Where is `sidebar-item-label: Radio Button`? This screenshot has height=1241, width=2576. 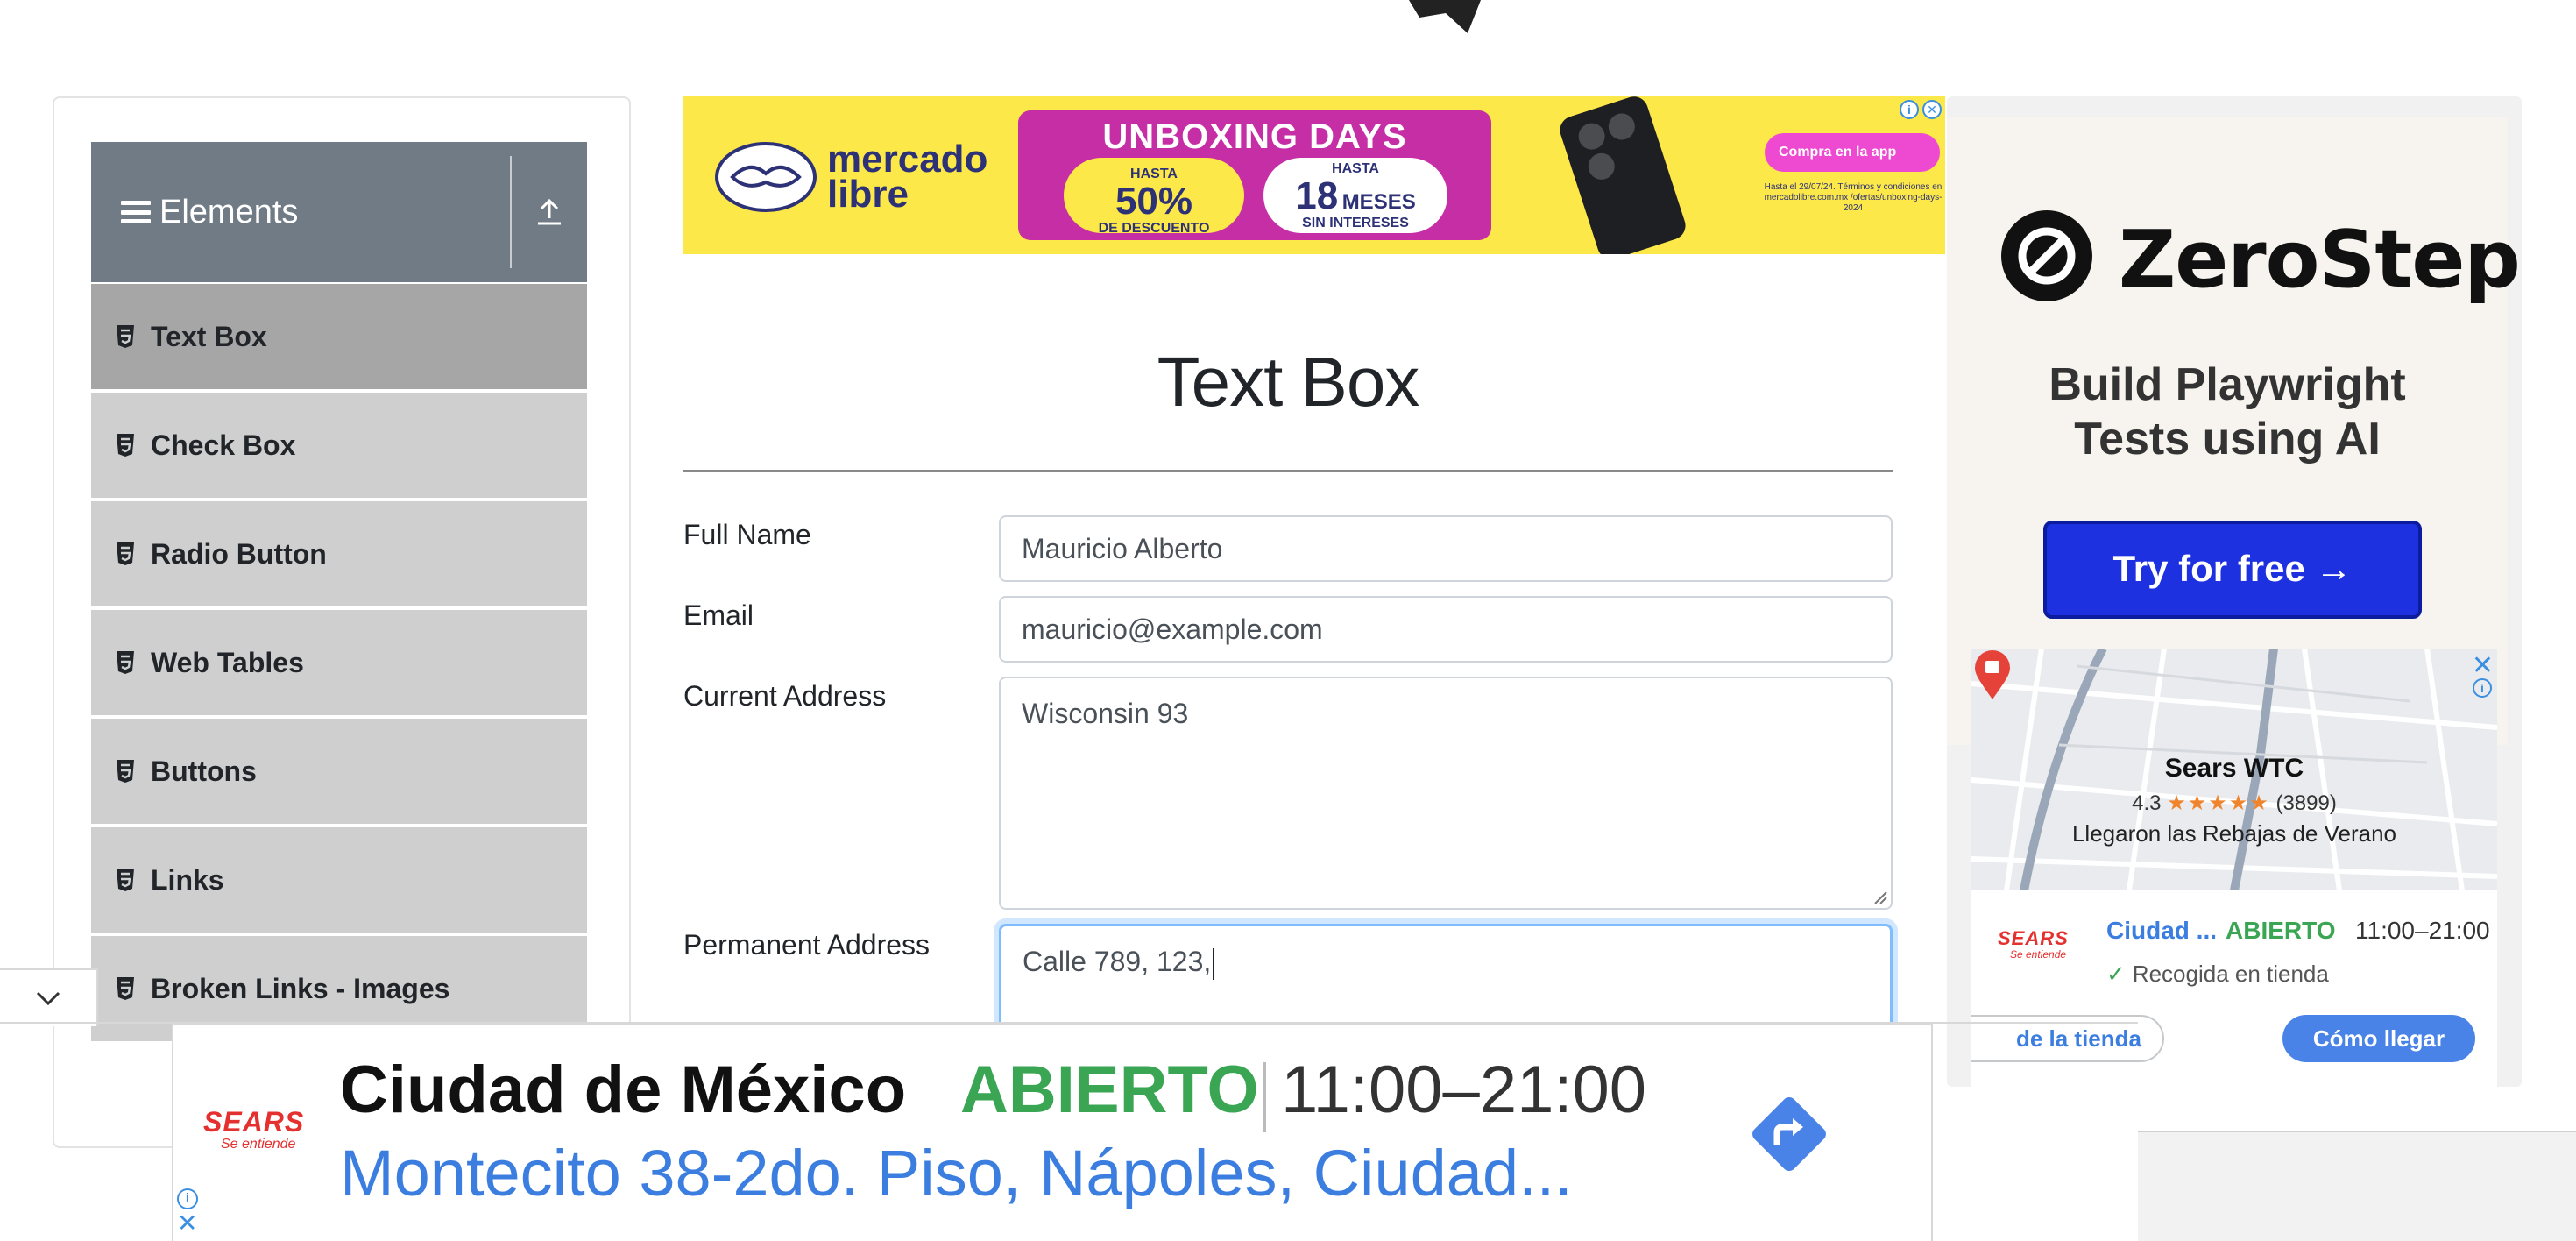
sidebar-item-label: Radio Button is located at coordinates (239, 553).